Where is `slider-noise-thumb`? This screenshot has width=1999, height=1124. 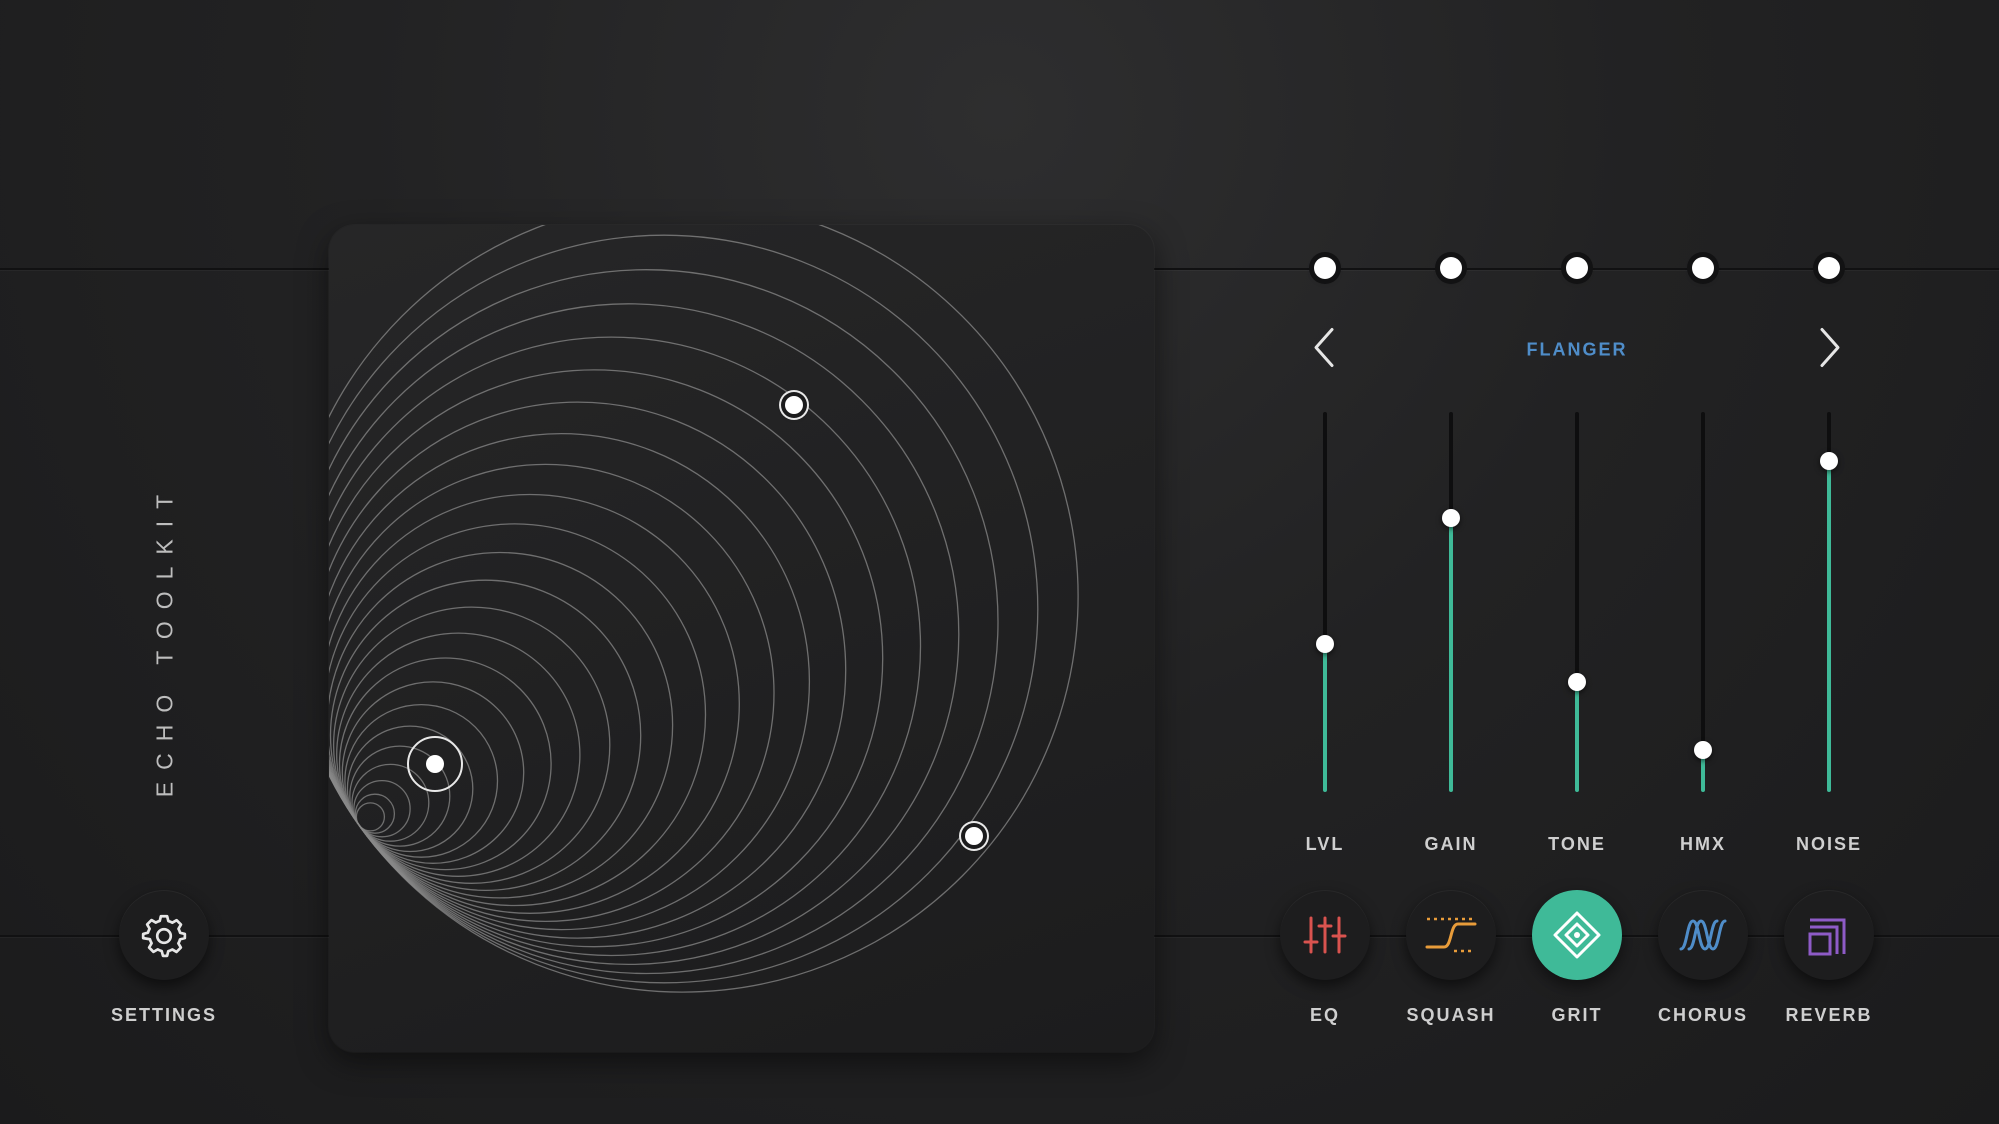 slider-noise-thumb is located at coordinates (1829, 461).